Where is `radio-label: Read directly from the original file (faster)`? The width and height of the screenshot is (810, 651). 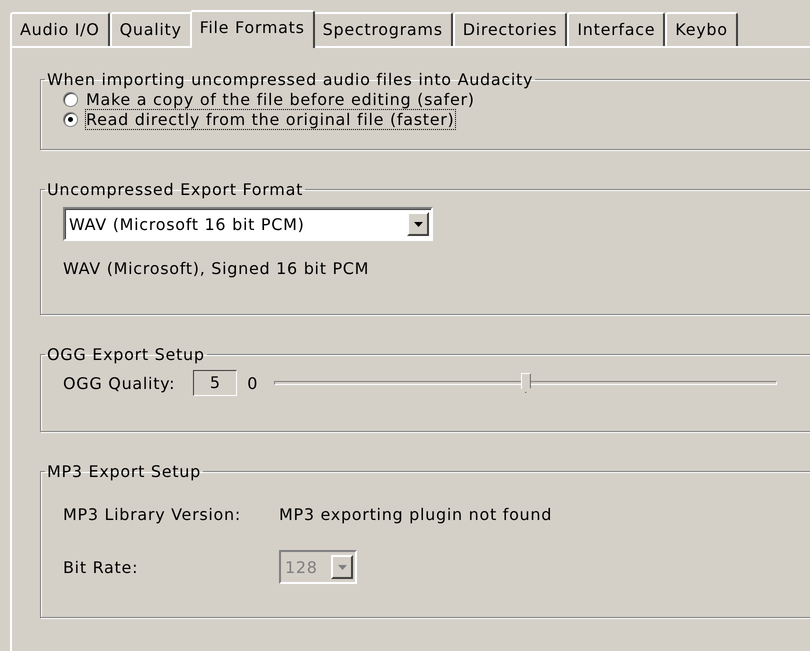
radio-label: Read directly from the original file (faster) is located at coordinates (270, 119).